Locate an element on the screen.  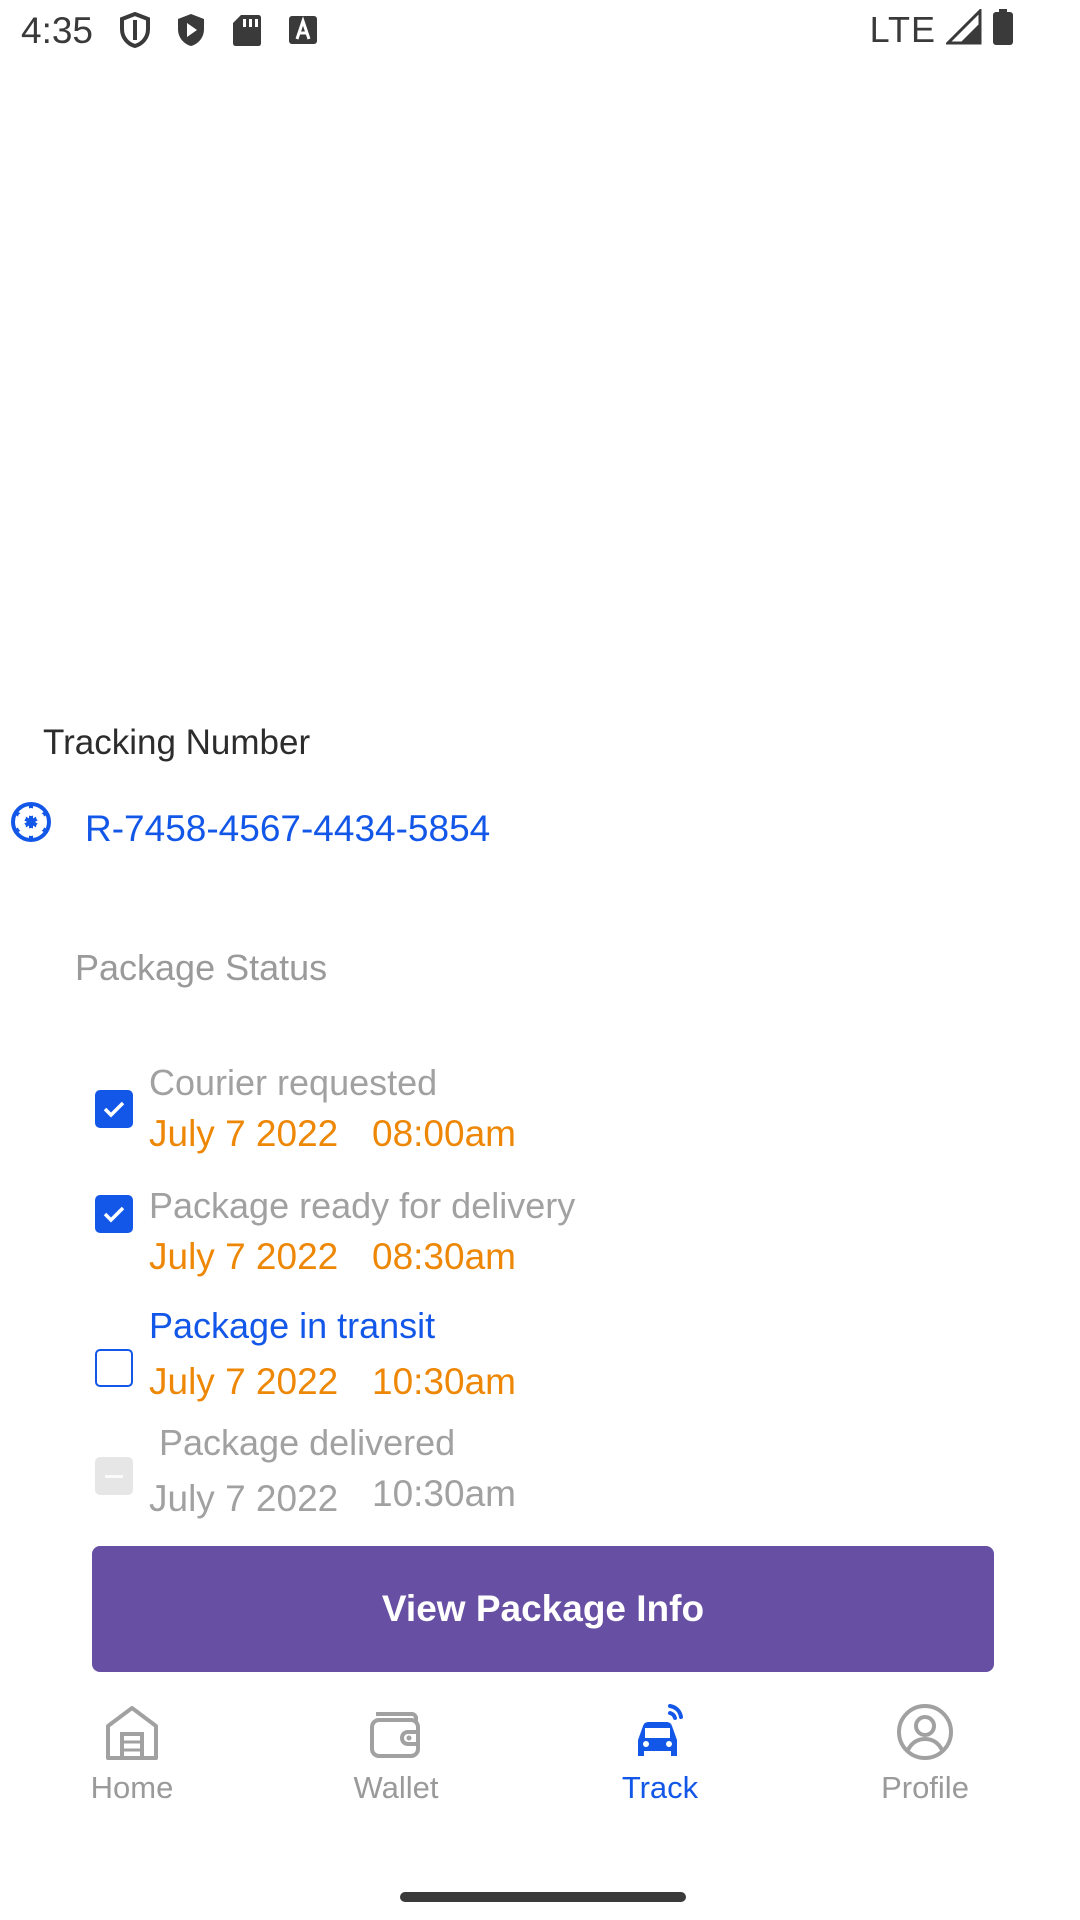
status-item-title: Courier requested is located at coordinates (293, 1082).